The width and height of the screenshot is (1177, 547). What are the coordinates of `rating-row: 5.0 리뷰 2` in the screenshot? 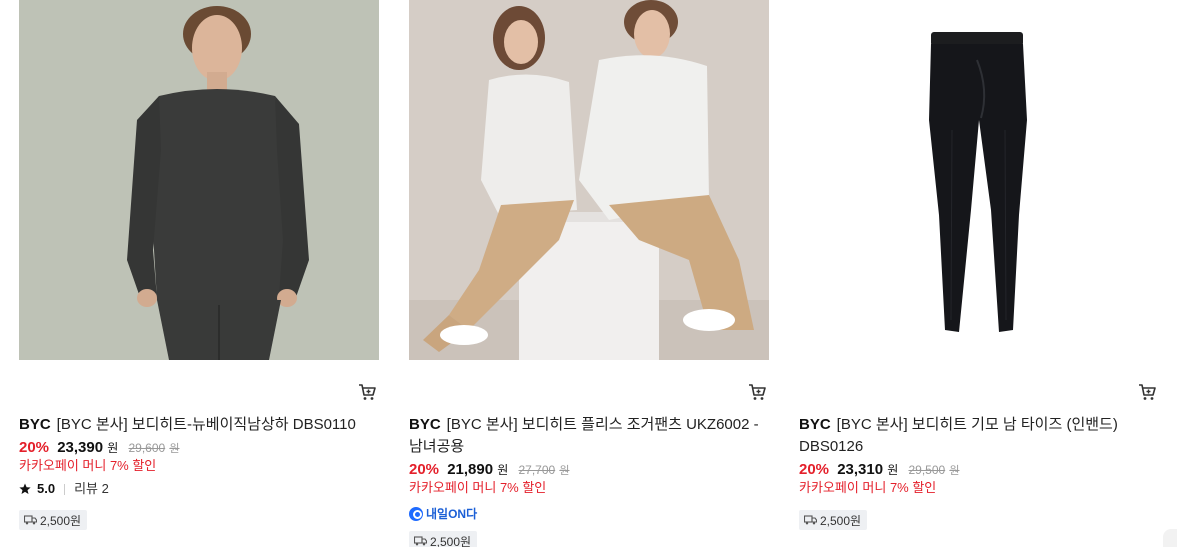 It's located at (64, 489).